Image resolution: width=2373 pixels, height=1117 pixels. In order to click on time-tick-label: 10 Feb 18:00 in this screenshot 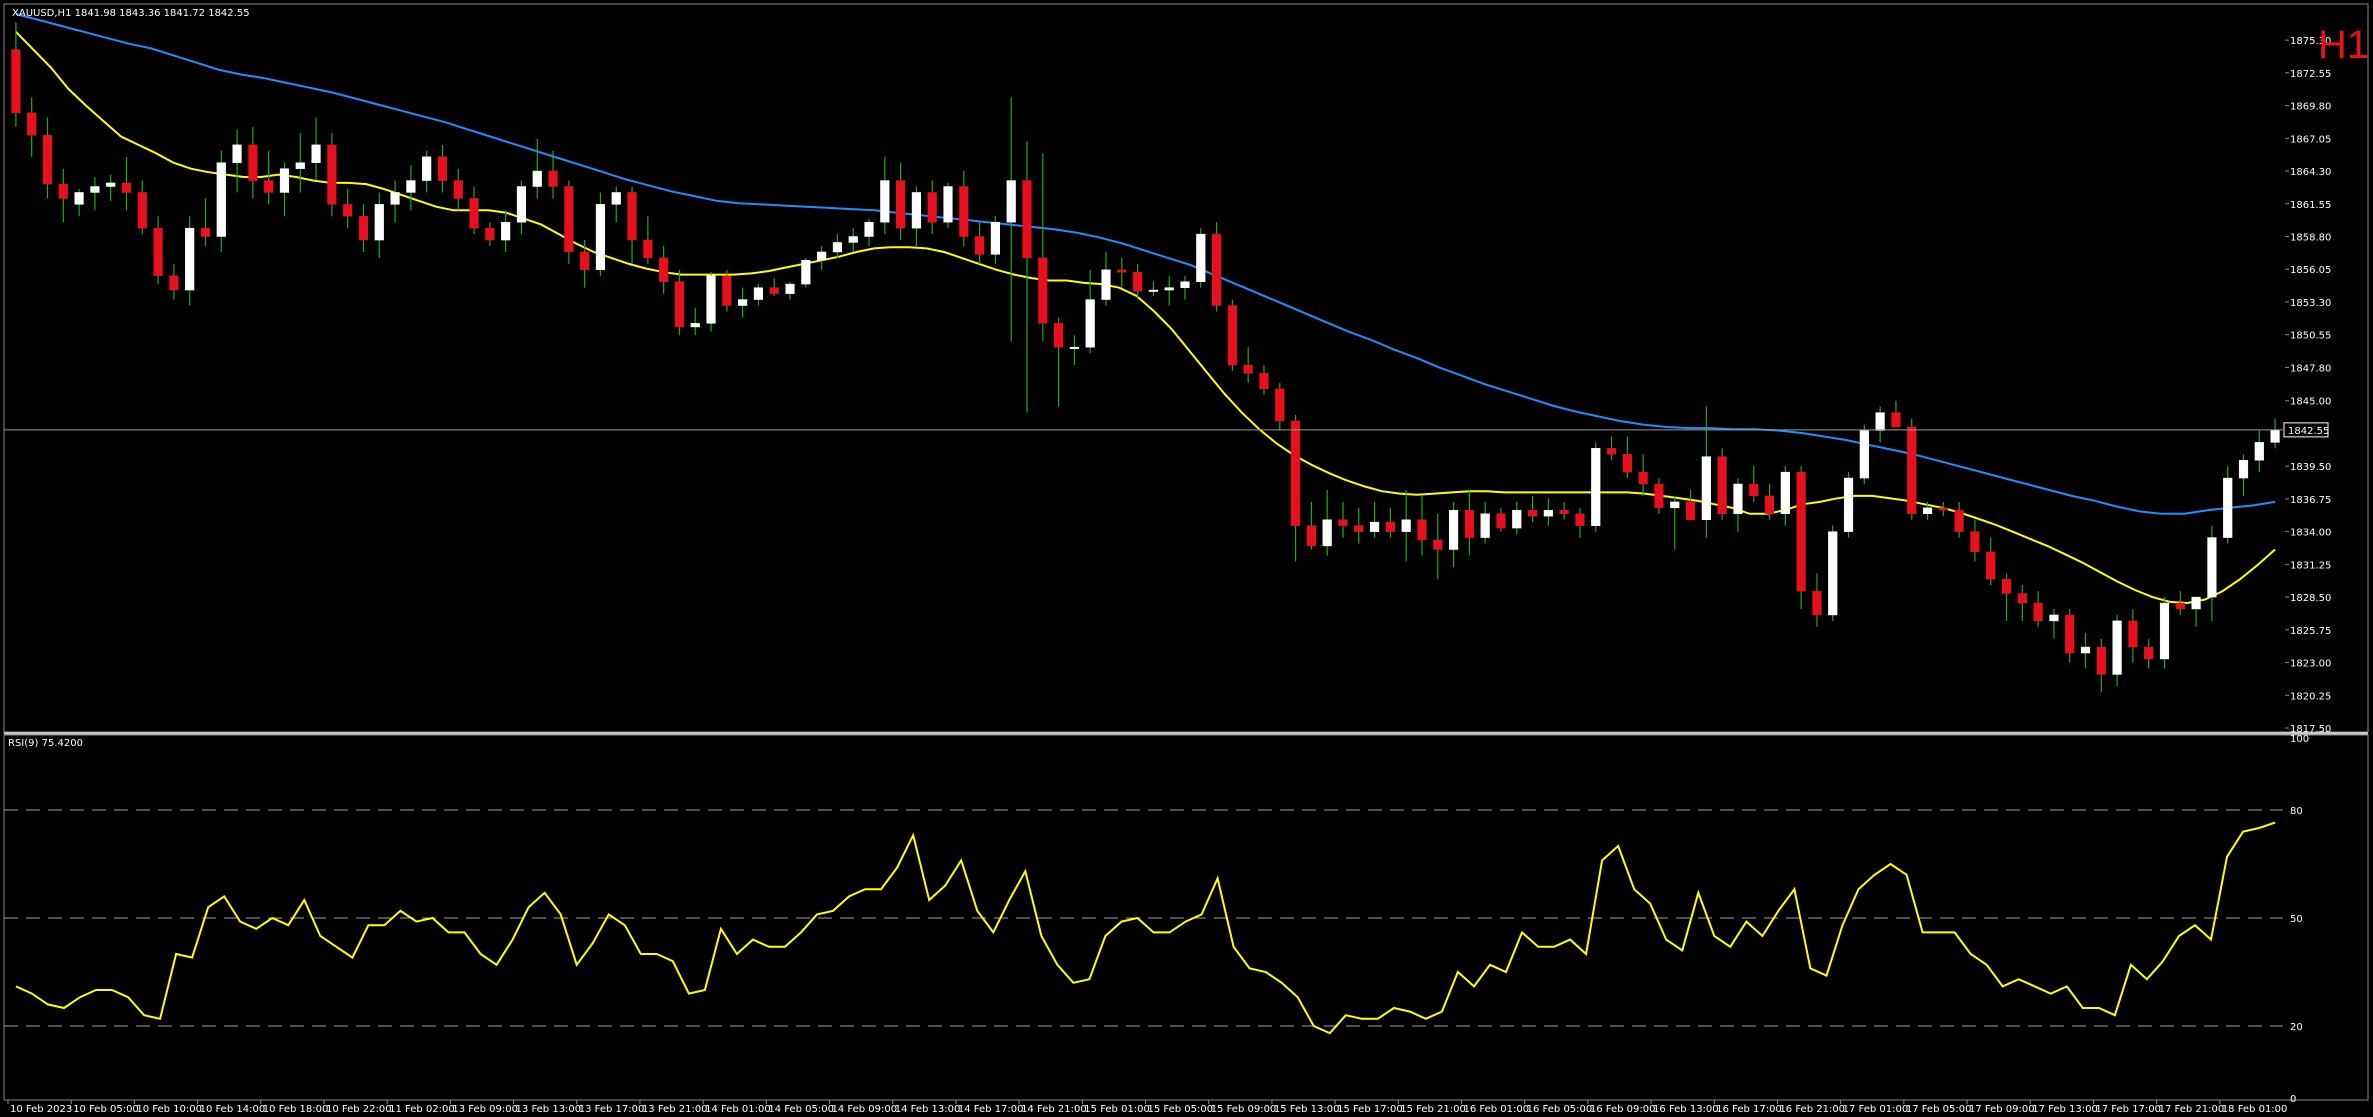, I will do `click(296, 1109)`.